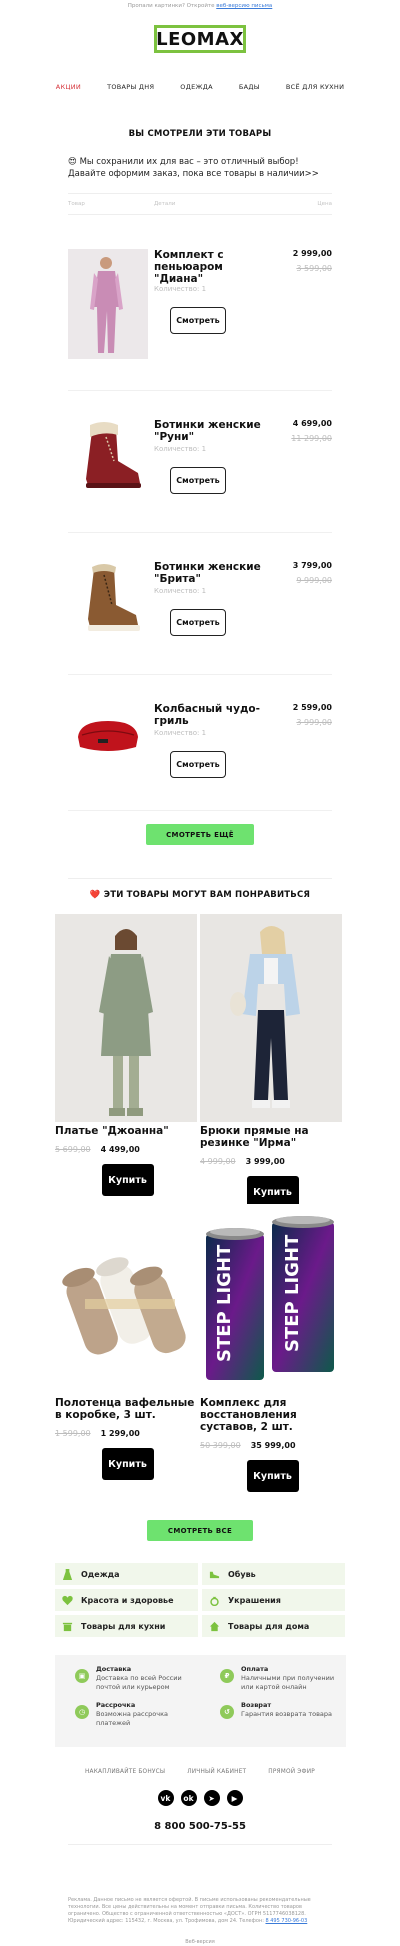 The width and height of the screenshot is (400, 1946). I want to click on product-old-price: 3 599,00, so click(314, 268).